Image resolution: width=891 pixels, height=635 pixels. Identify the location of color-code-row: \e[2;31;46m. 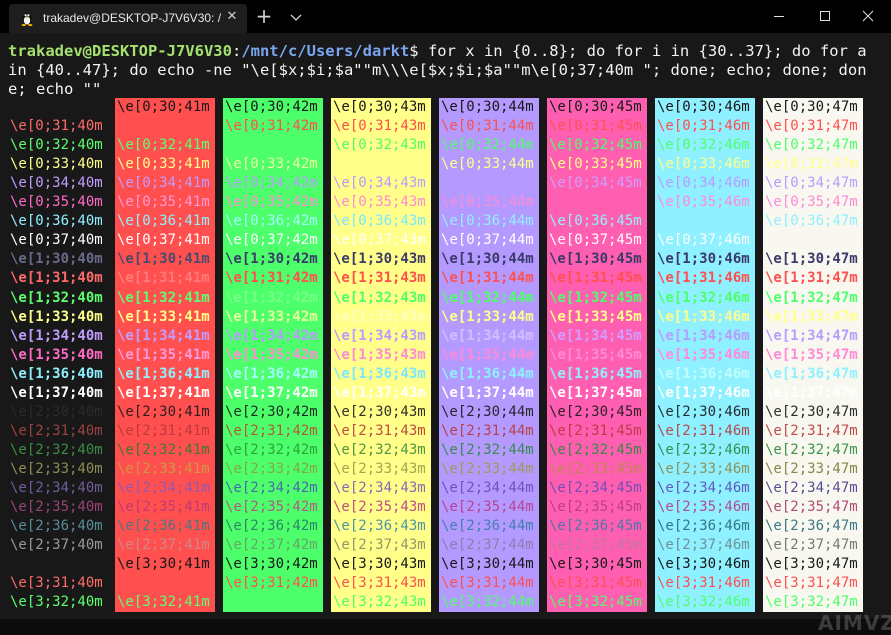
(703, 430).